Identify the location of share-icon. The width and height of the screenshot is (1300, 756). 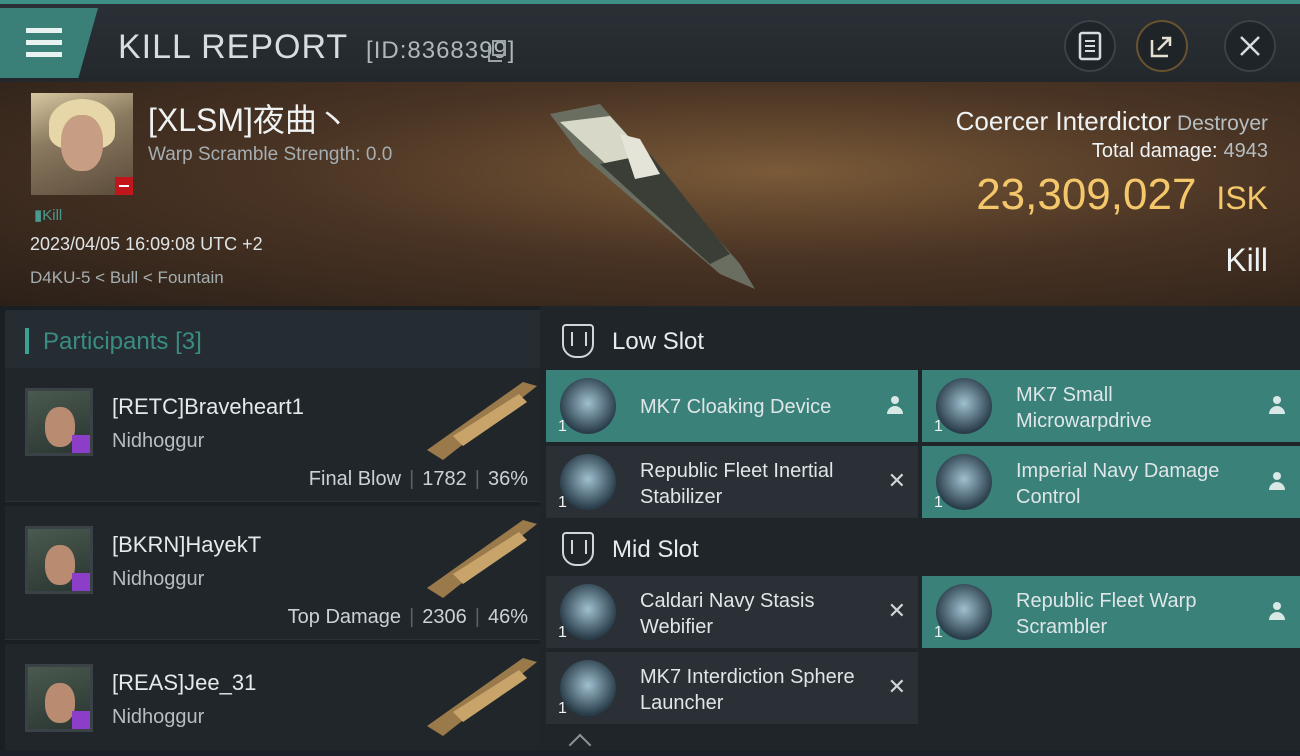
(1161, 47).